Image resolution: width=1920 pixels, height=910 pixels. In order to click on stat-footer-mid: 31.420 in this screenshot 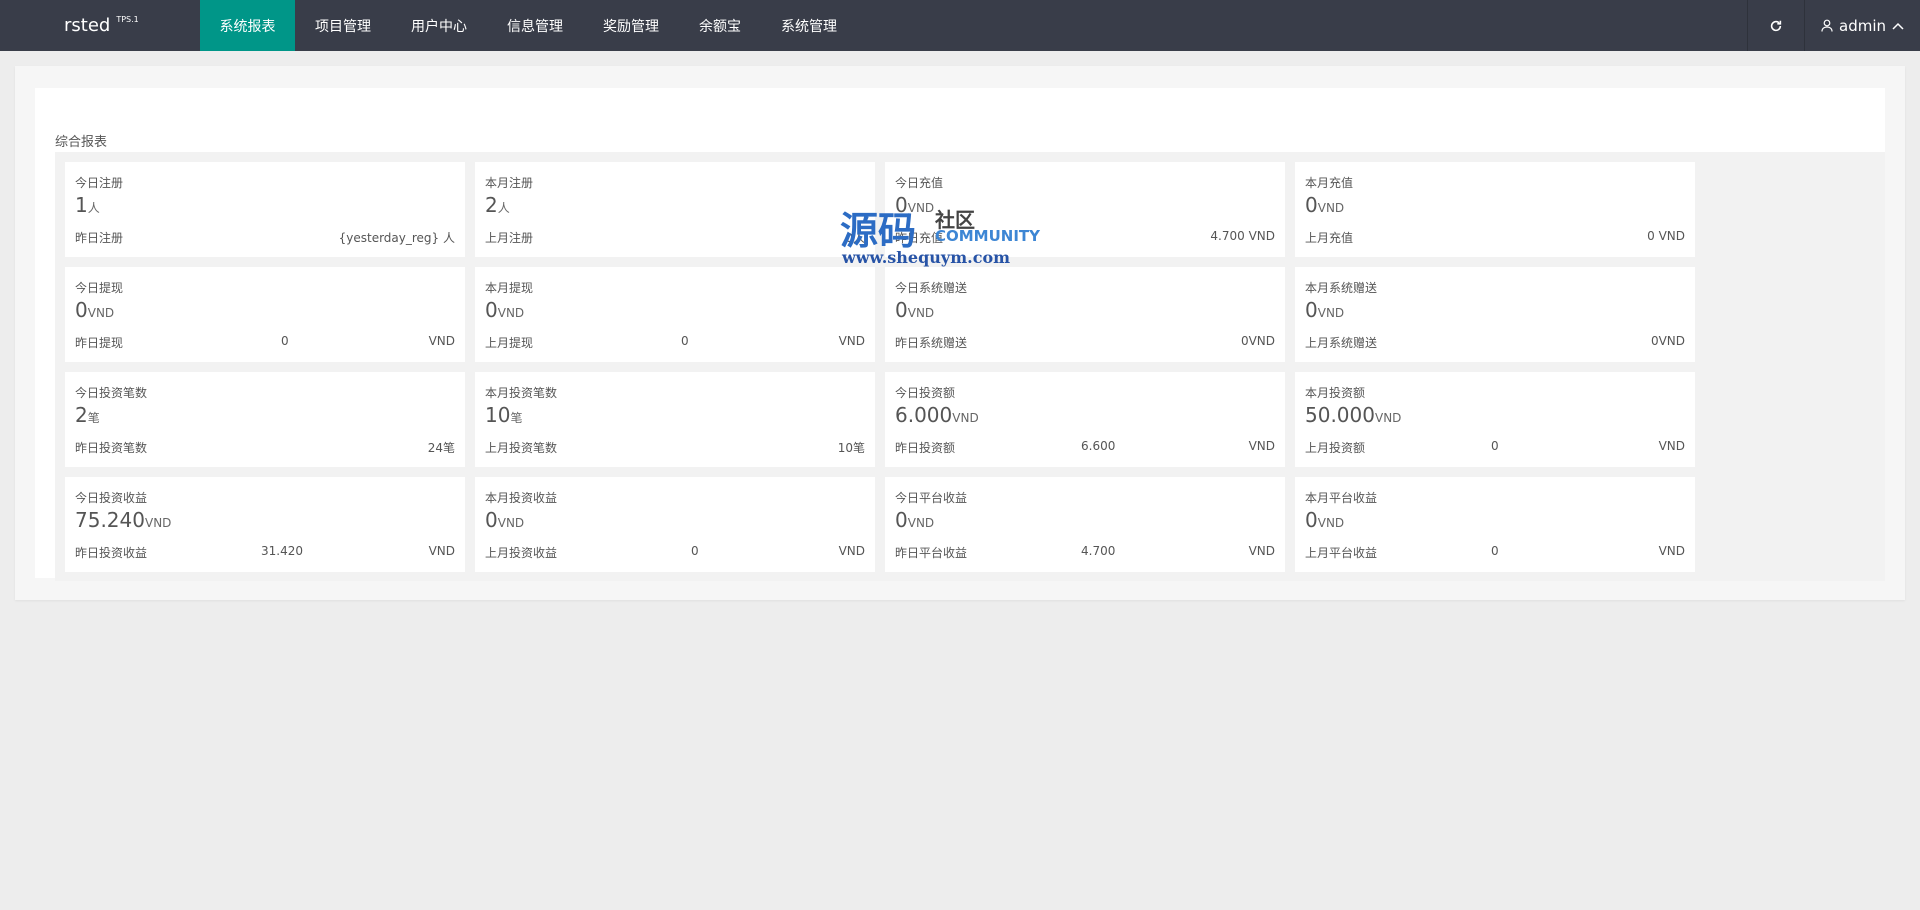, I will do `click(282, 551)`.